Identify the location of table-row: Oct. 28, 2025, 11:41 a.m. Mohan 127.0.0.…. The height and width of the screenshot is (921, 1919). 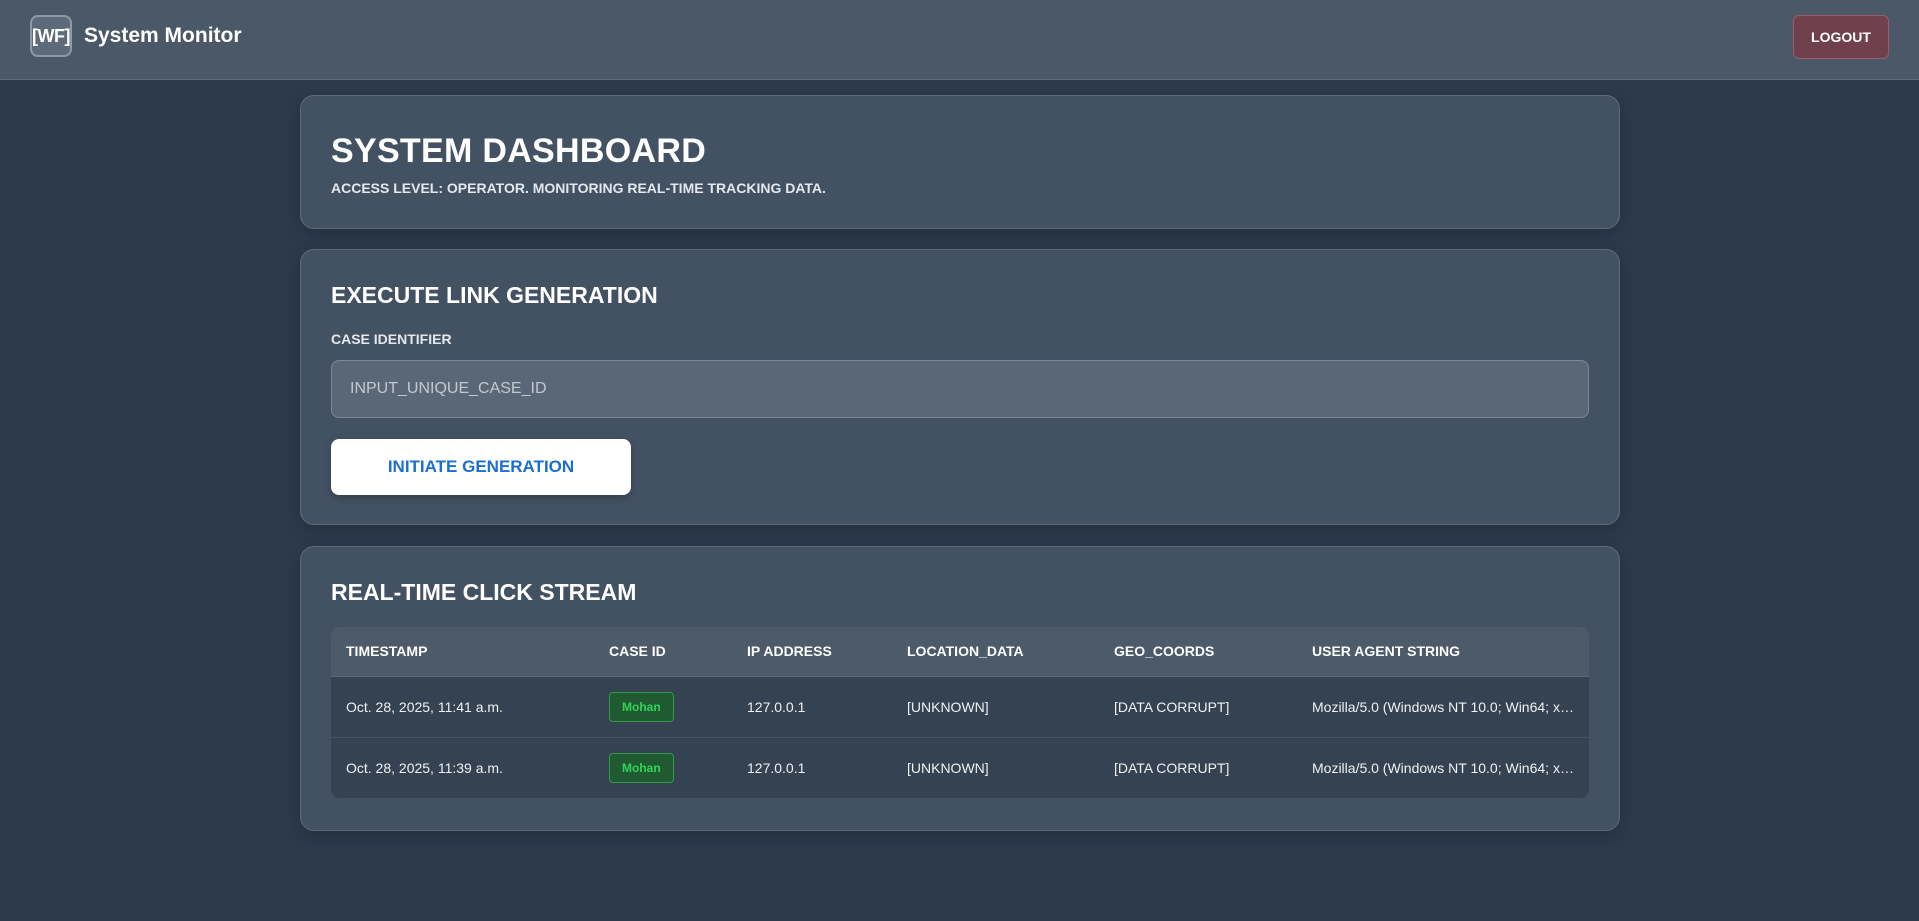
(960, 706).